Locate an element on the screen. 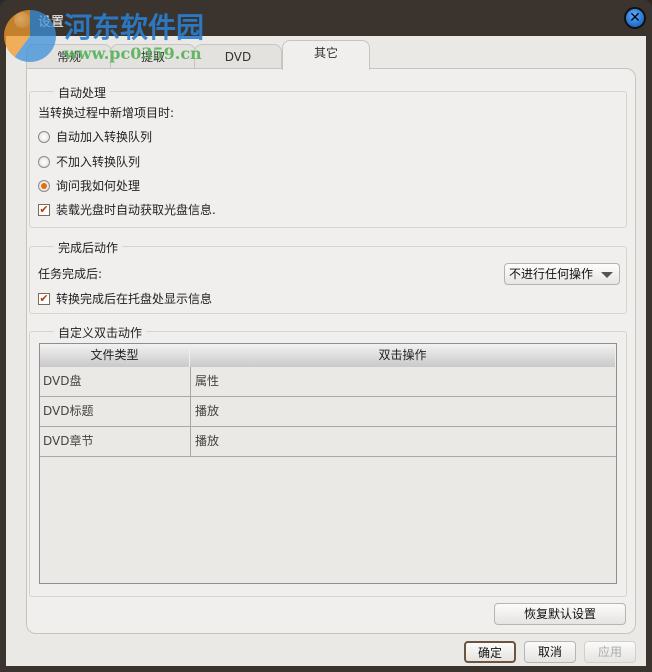 The height and width of the screenshot is (672, 652). column-header-action: 双击操作 is located at coordinates (403, 355).